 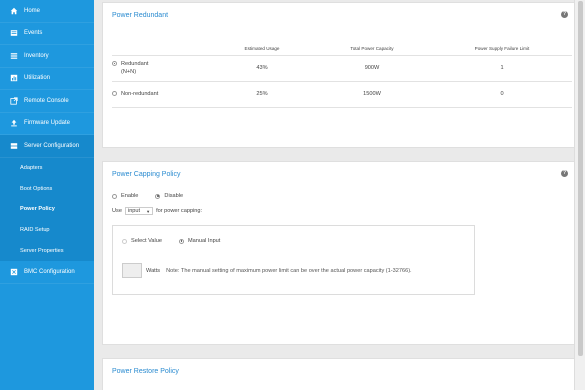 I want to click on sidebar-item-label: Utilization, so click(x=37, y=78).